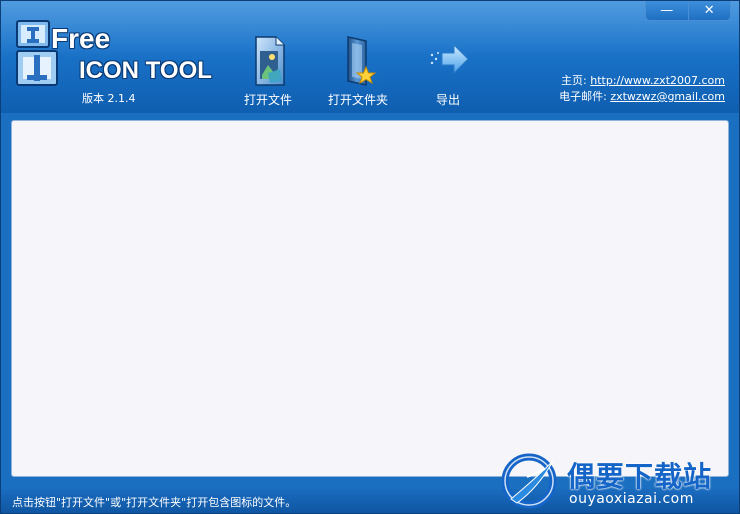  What do you see at coordinates (362, 61) in the screenshot?
I see `folder-star-icon` at bounding box center [362, 61].